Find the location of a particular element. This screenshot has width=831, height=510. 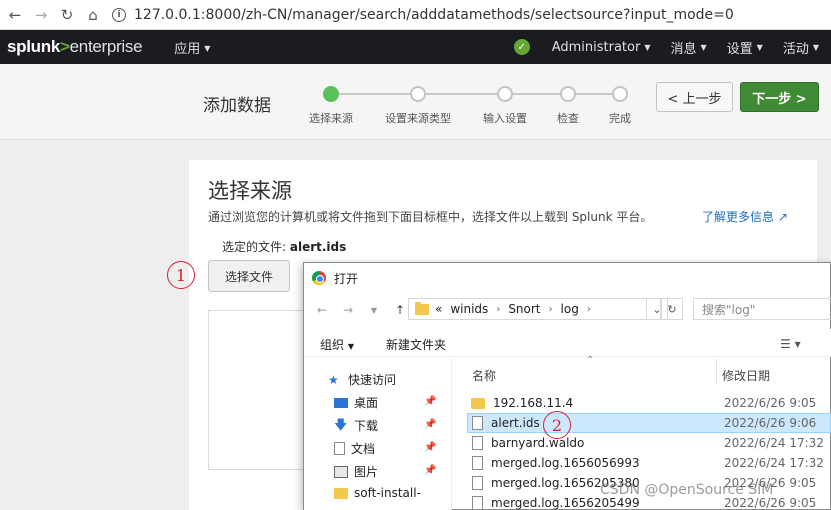

selected-file-info: 选定的文件: alert.ids is located at coordinates (284, 246).